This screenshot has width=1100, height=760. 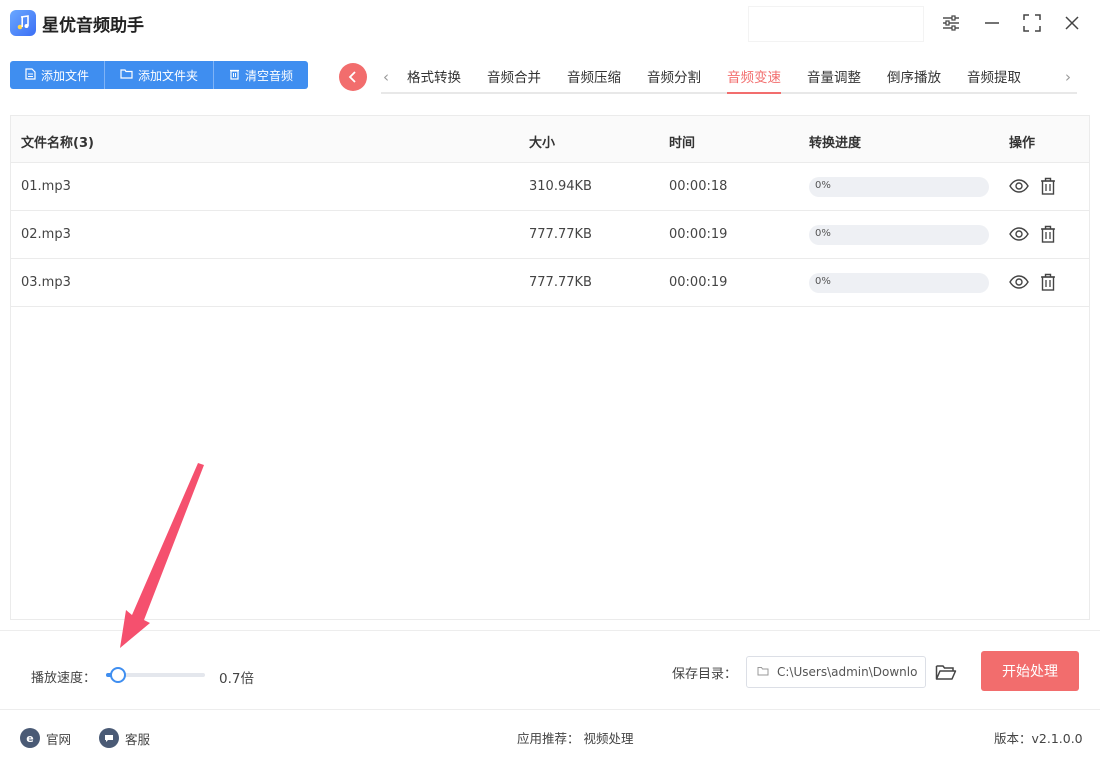 What do you see at coordinates (698, 186) in the screenshot?
I see `file-duration: 00:00:18` at bounding box center [698, 186].